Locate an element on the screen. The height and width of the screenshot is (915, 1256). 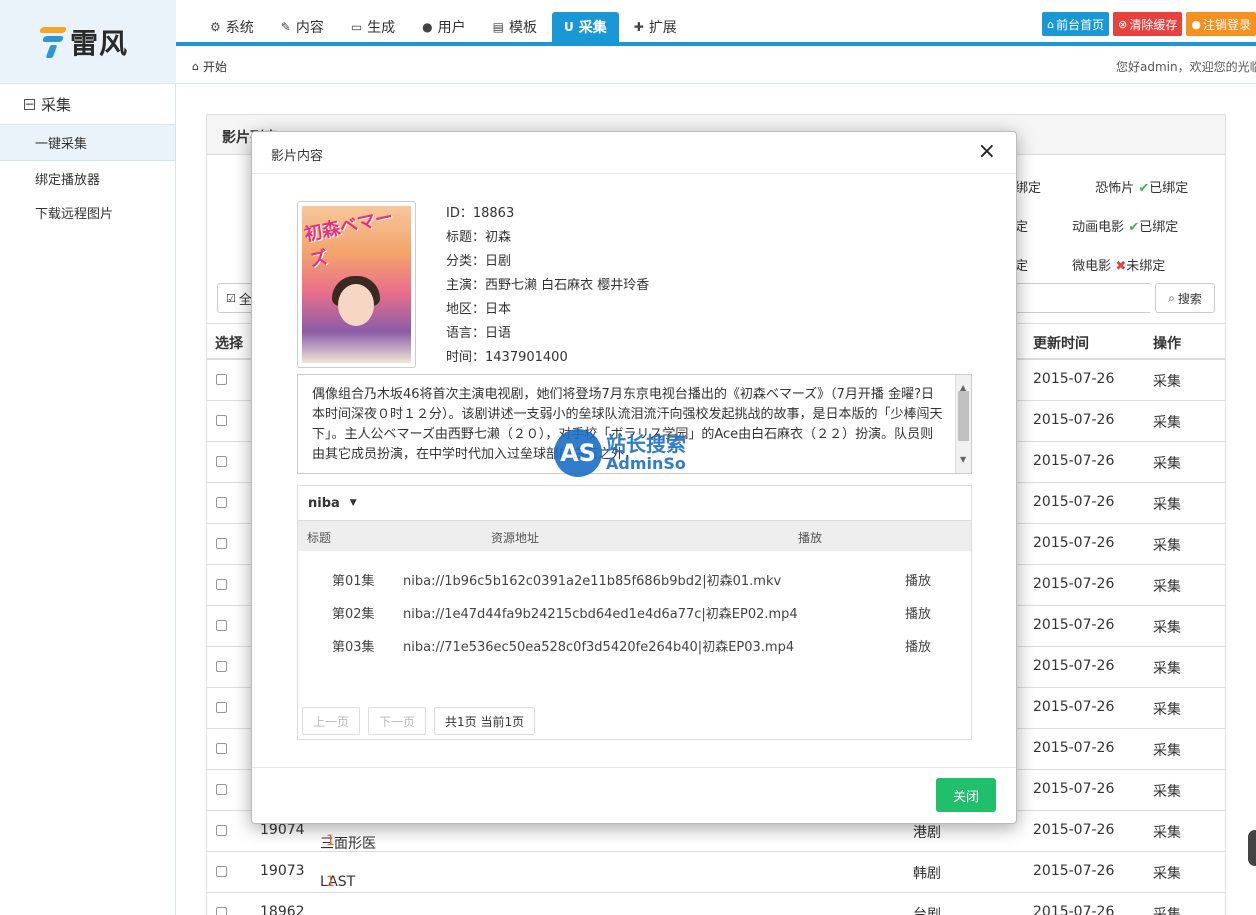
tab-templates: ▤ 模板 is located at coordinates (515, 27).